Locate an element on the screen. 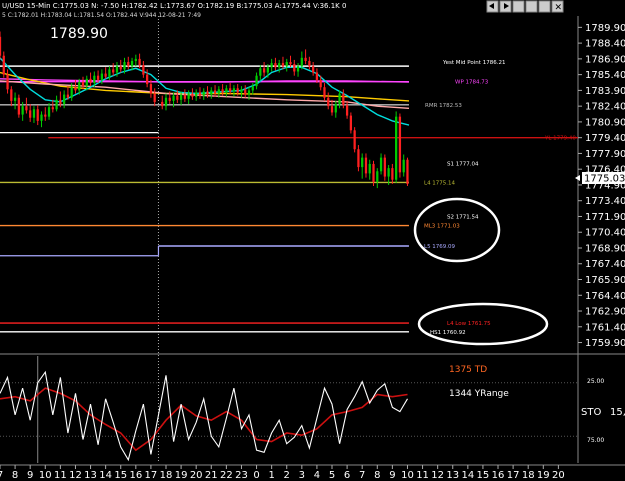  level-label: ML3 1771.03 is located at coordinates (442, 227).